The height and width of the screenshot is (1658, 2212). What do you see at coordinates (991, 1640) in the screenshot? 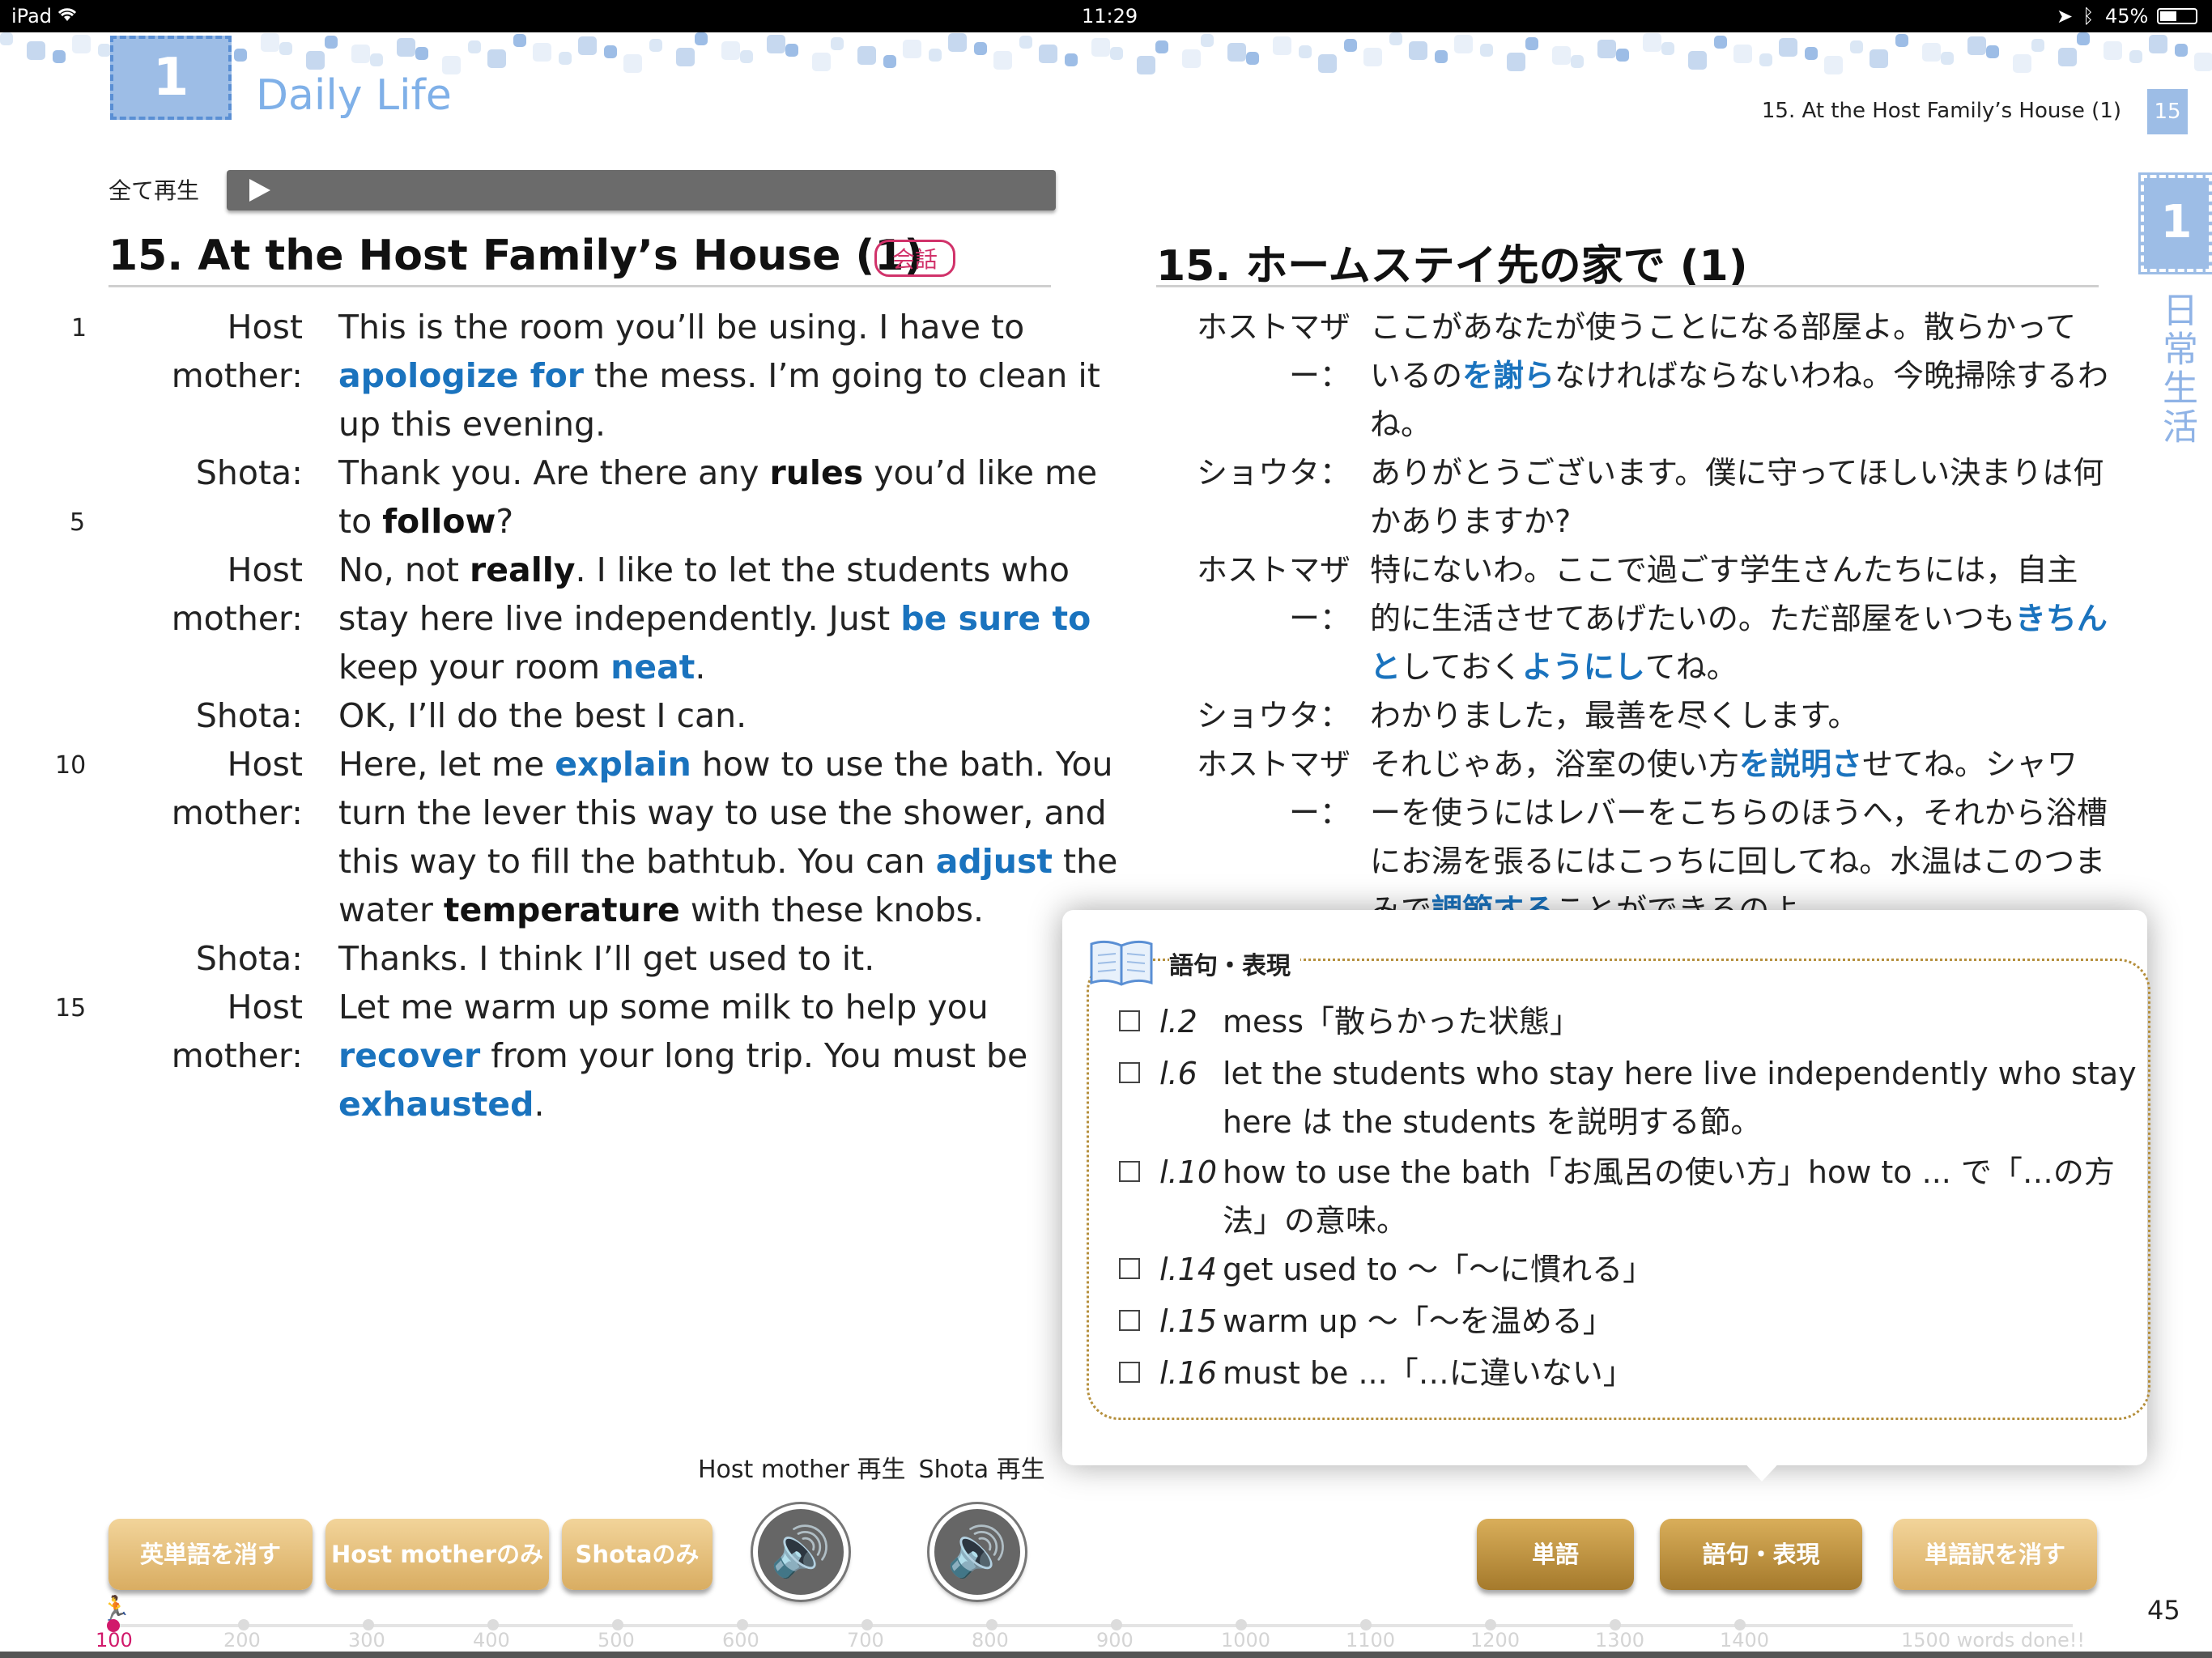
I see `progress-tick-label: 800` at bounding box center [991, 1640].